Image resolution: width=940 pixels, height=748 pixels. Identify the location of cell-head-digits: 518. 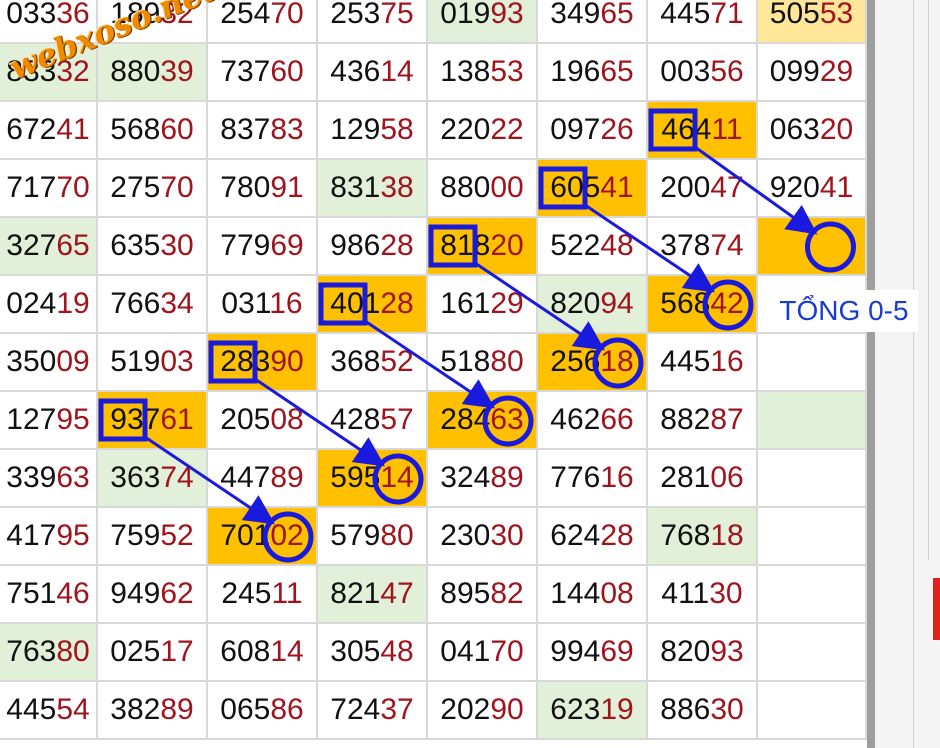
(465, 361).